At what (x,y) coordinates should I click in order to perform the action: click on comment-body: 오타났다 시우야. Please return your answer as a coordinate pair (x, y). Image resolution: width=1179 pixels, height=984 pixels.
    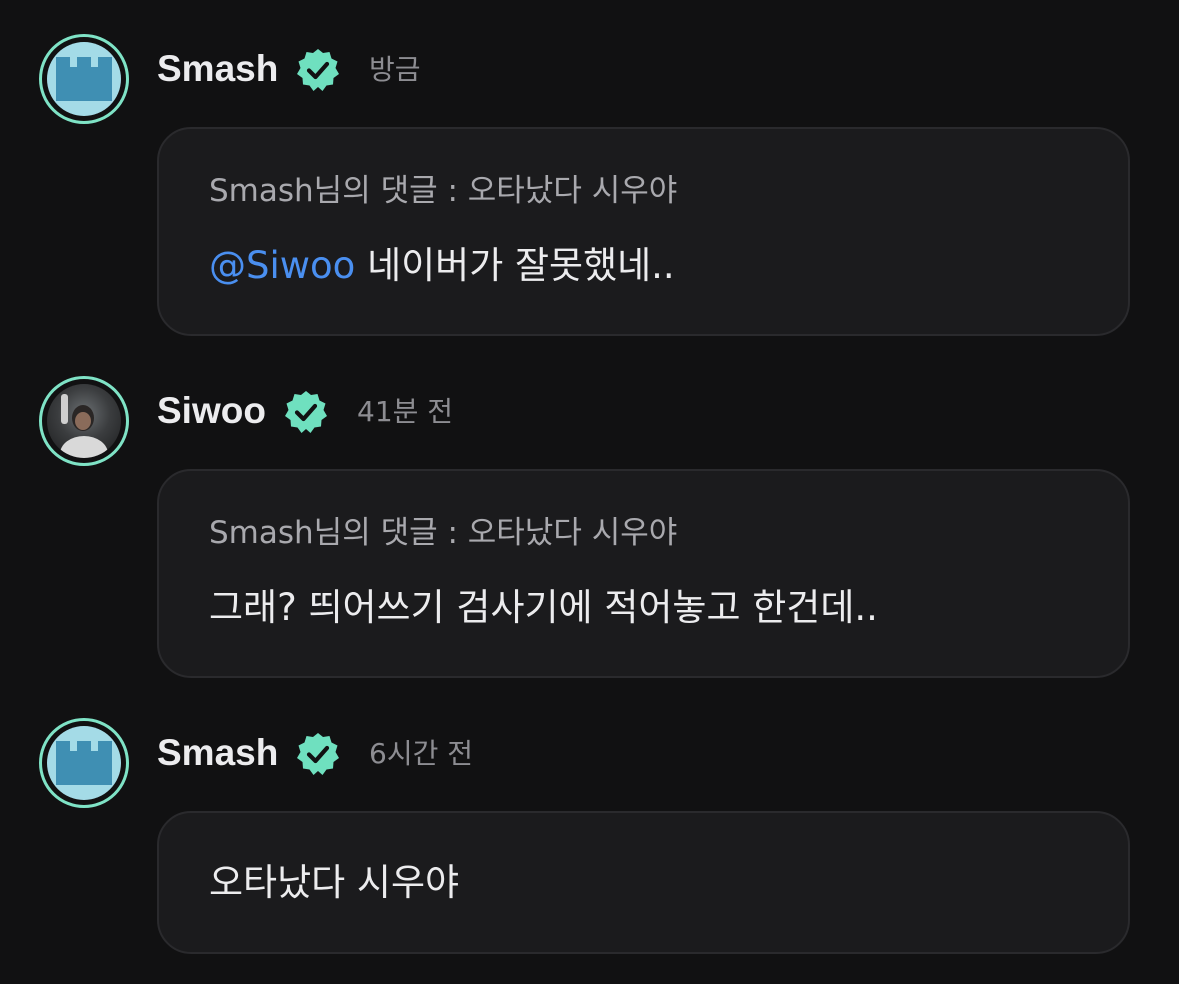
    Looking at the image, I should click on (334, 882).